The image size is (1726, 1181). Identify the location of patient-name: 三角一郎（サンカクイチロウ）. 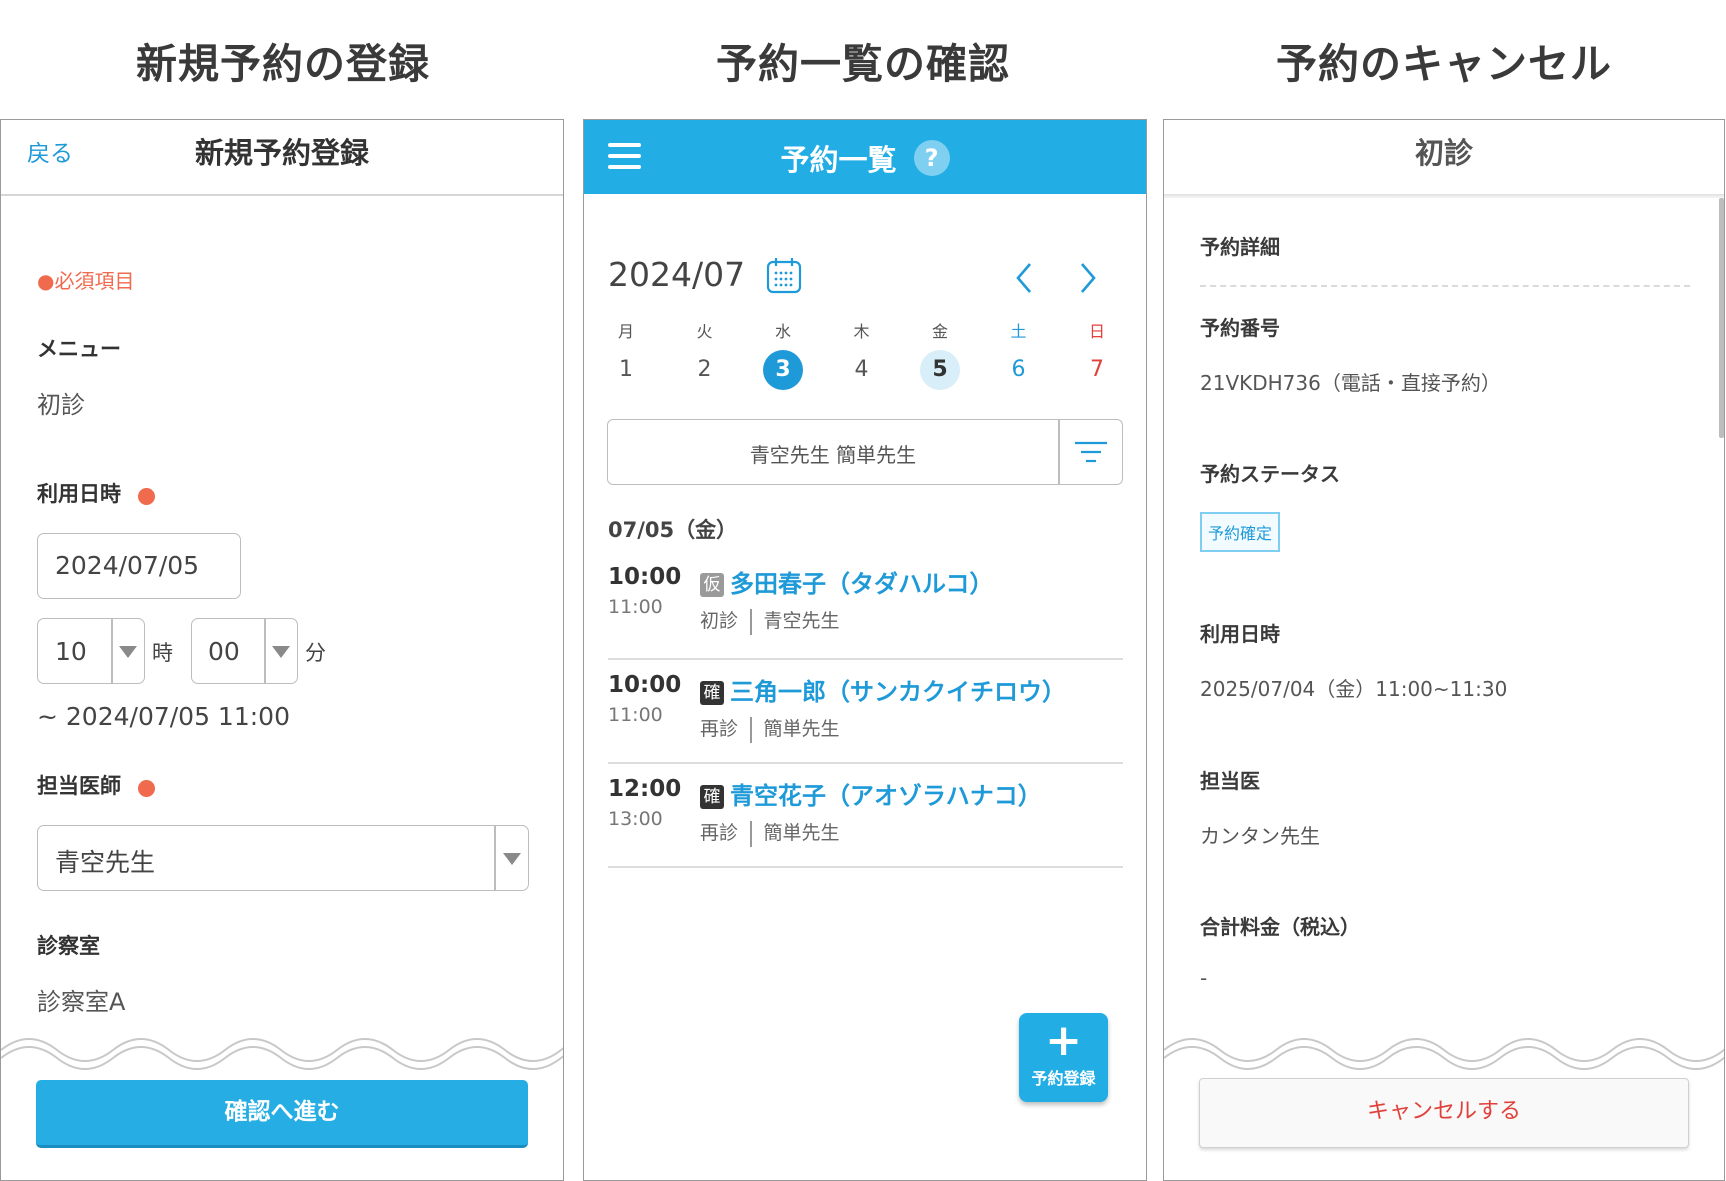
(898, 692).